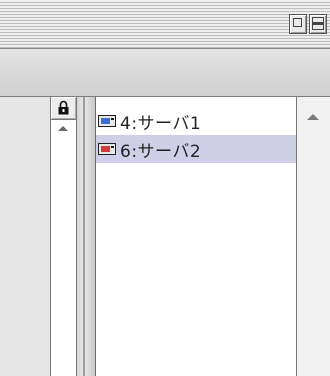 This screenshot has height=376, width=330. I want to click on lock-icon, so click(63, 107).